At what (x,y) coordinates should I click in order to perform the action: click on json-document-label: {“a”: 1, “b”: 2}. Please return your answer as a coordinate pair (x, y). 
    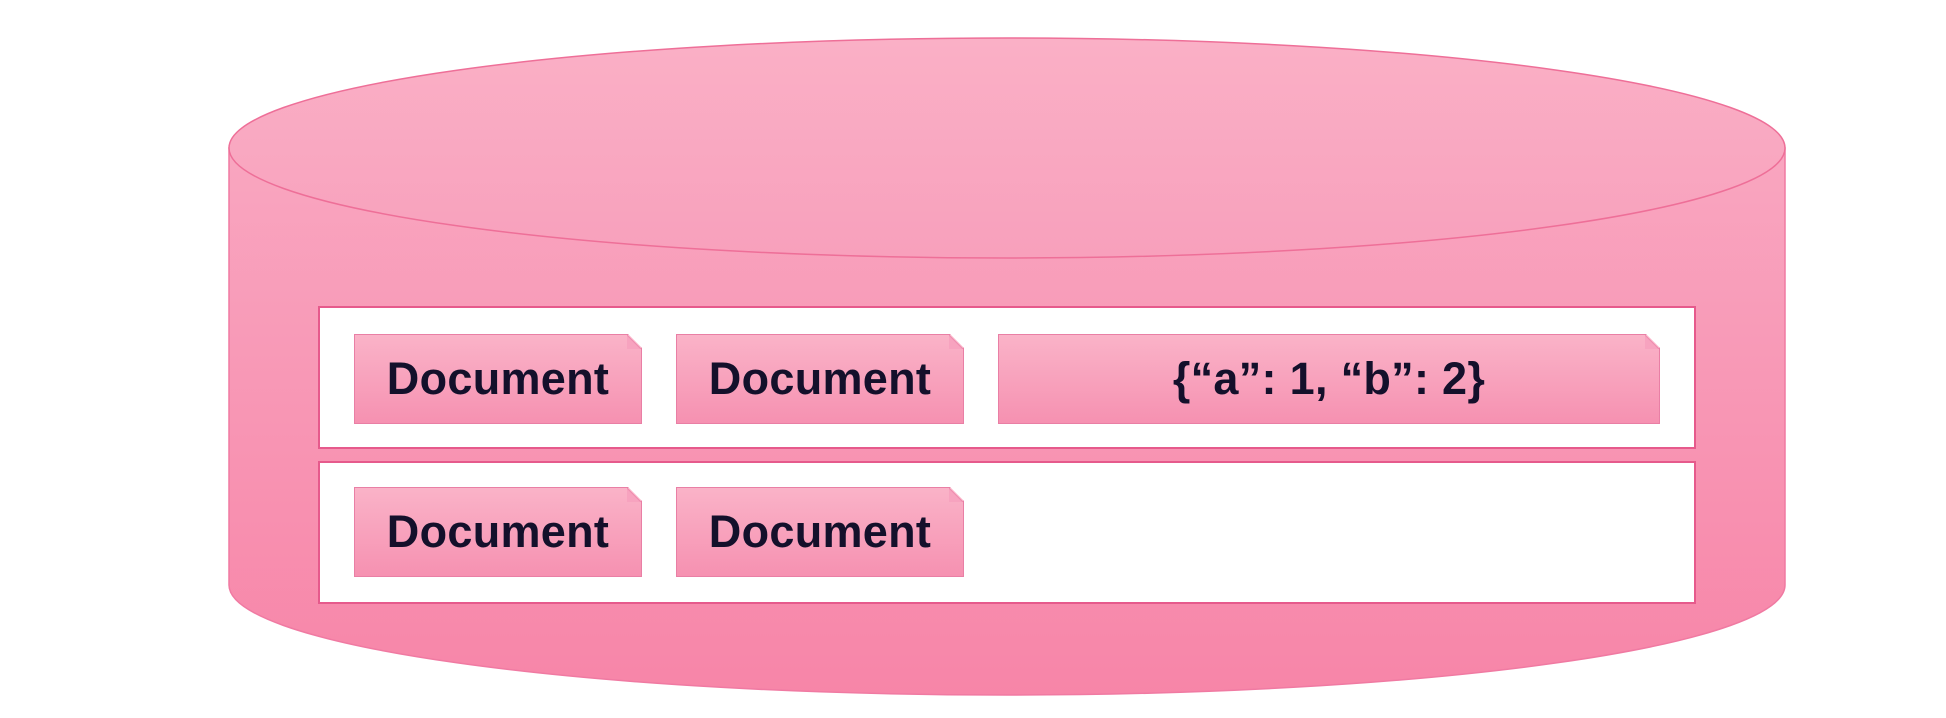
    Looking at the image, I should click on (1329, 378).